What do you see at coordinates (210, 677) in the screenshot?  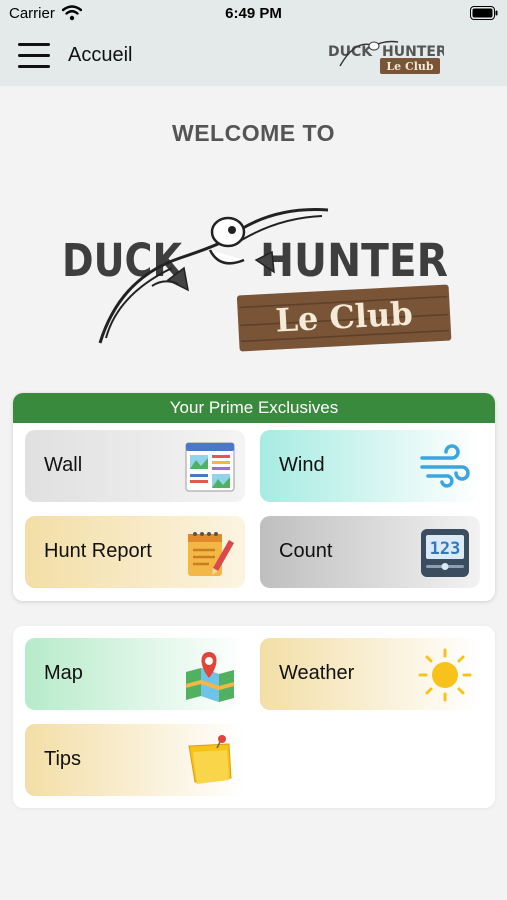 I see `map-icon` at bounding box center [210, 677].